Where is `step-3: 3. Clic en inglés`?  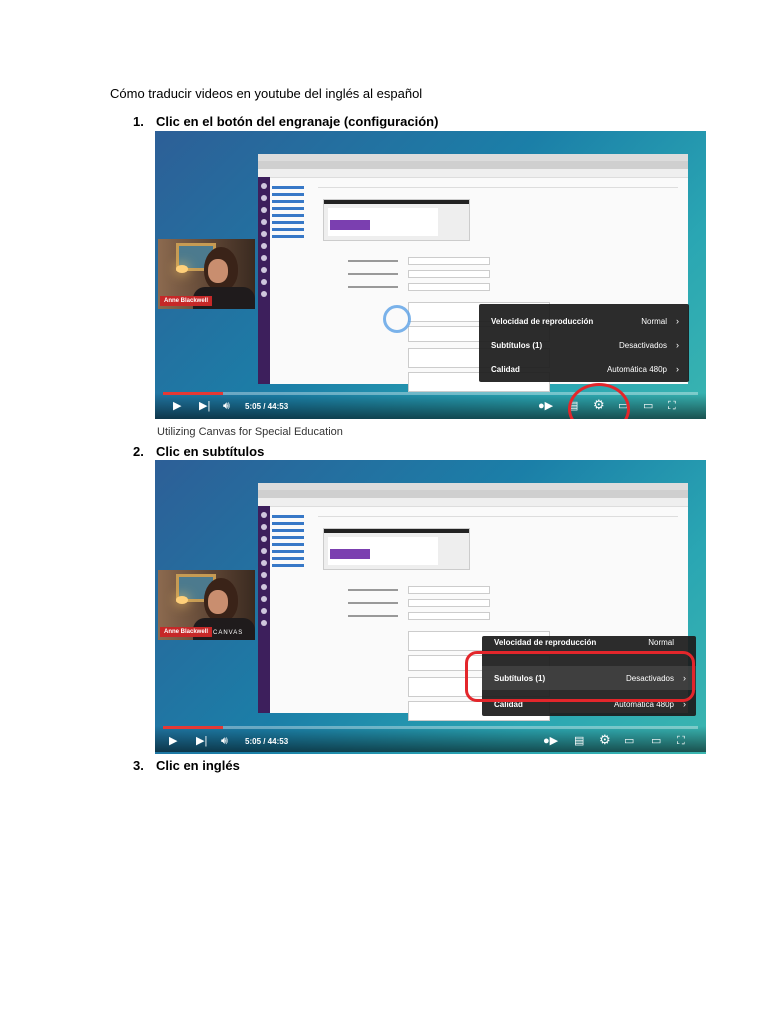
step-3: 3. Clic en inglés is located at coordinates (186, 765).